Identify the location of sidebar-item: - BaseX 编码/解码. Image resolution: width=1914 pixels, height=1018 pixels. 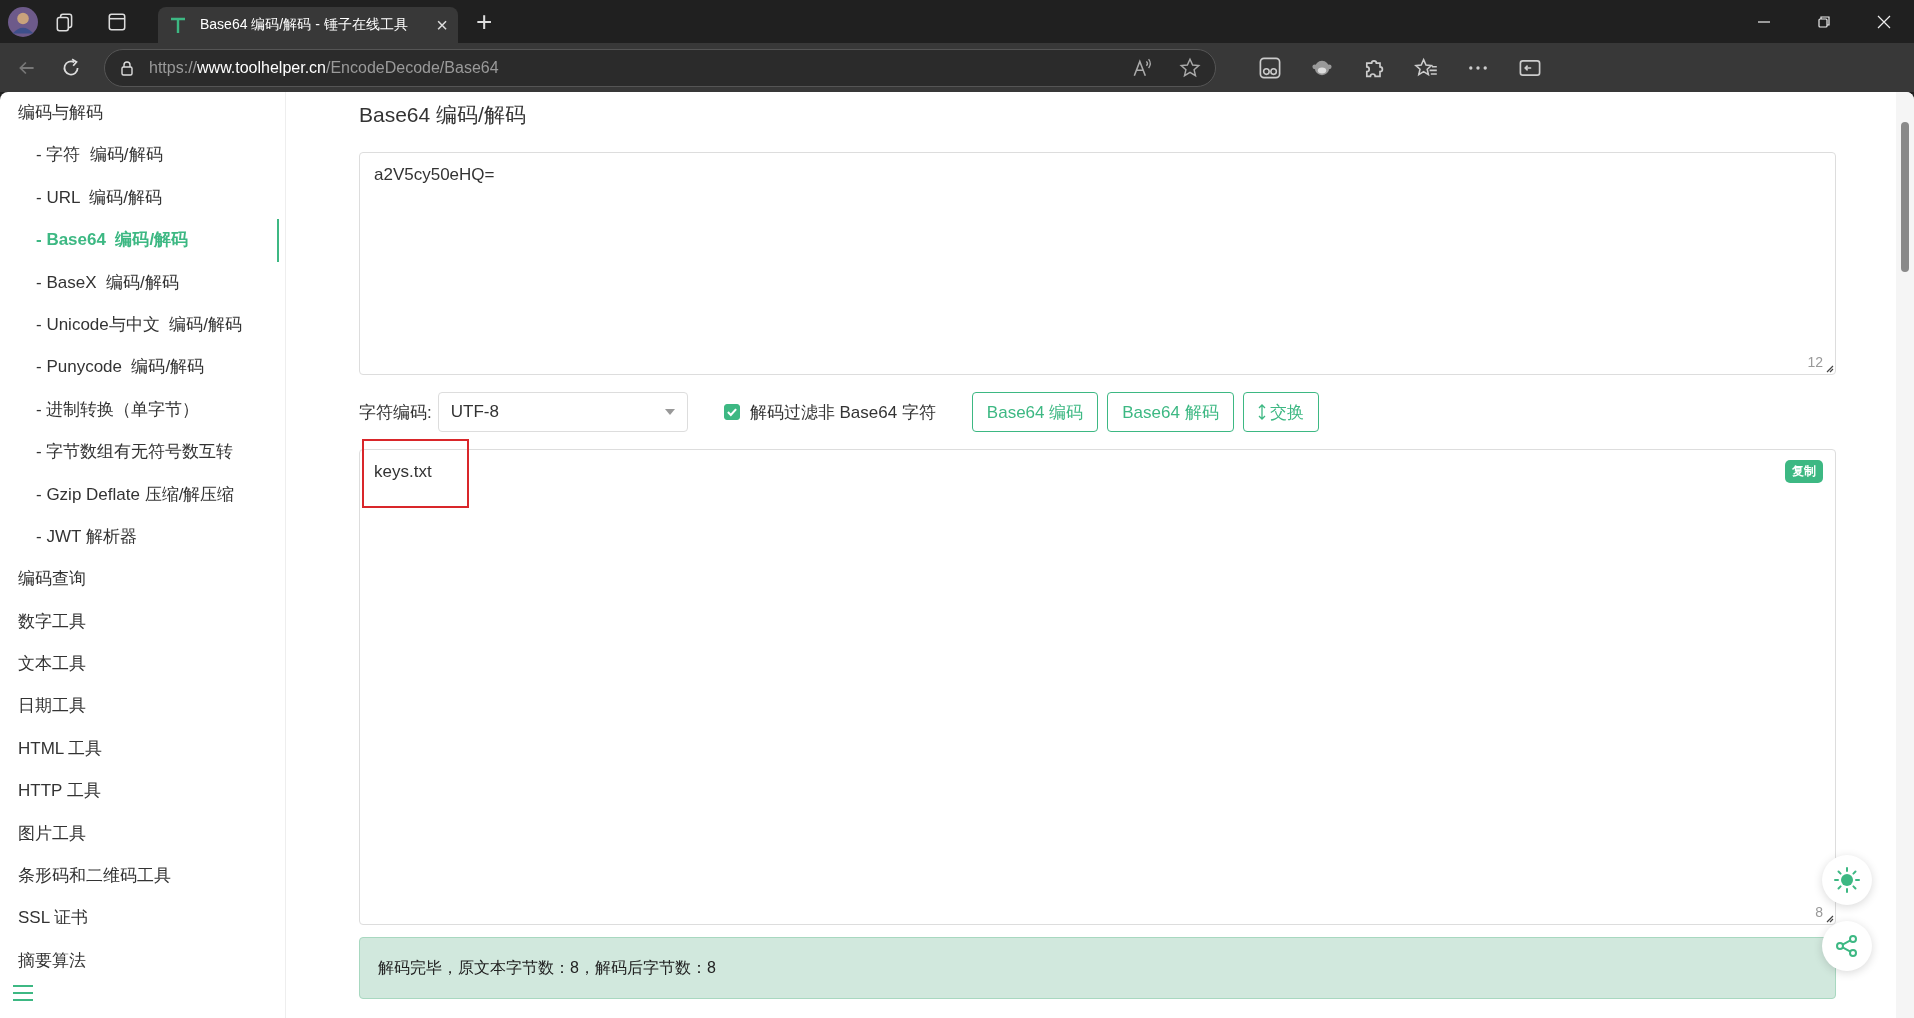
(142, 282).